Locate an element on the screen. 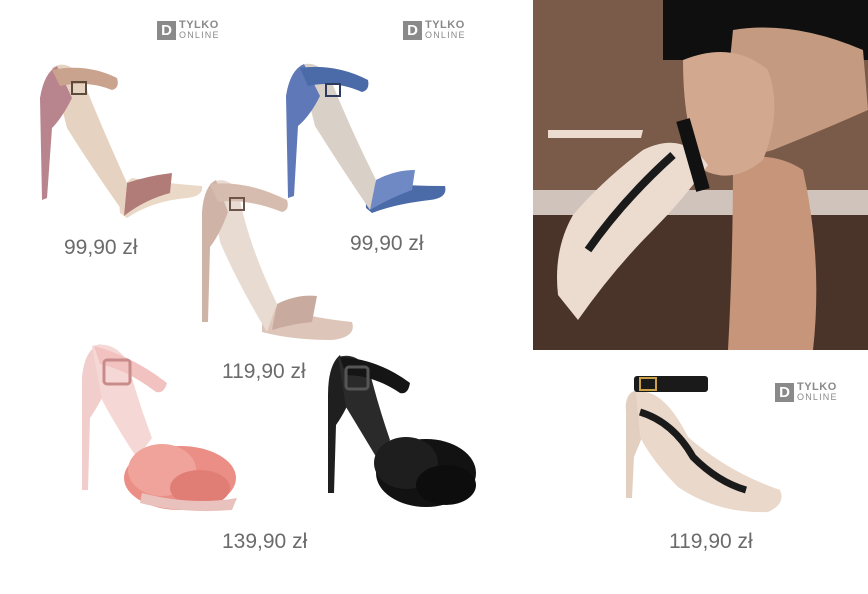  black-feather-sandal-image is located at coordinates (400, 430).